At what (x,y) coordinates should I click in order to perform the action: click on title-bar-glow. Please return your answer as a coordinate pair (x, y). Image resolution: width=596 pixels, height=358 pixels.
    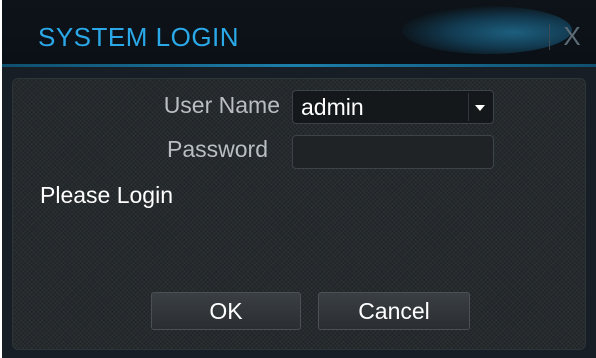
    Looking at the image, I should click on (487, 30).